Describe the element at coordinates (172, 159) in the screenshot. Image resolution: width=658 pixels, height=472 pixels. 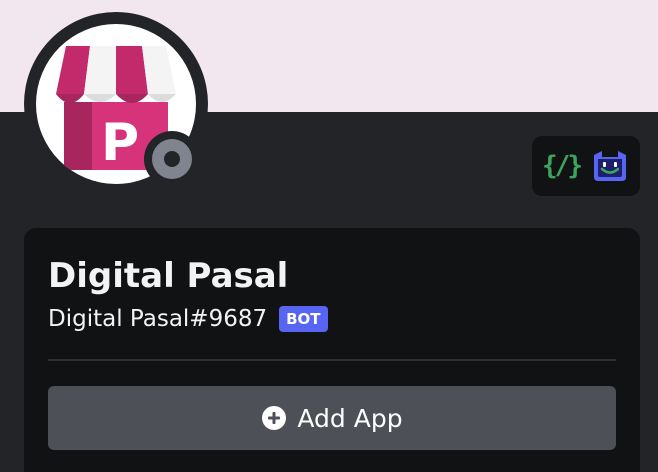
I see `offline-status-icon` at that location.